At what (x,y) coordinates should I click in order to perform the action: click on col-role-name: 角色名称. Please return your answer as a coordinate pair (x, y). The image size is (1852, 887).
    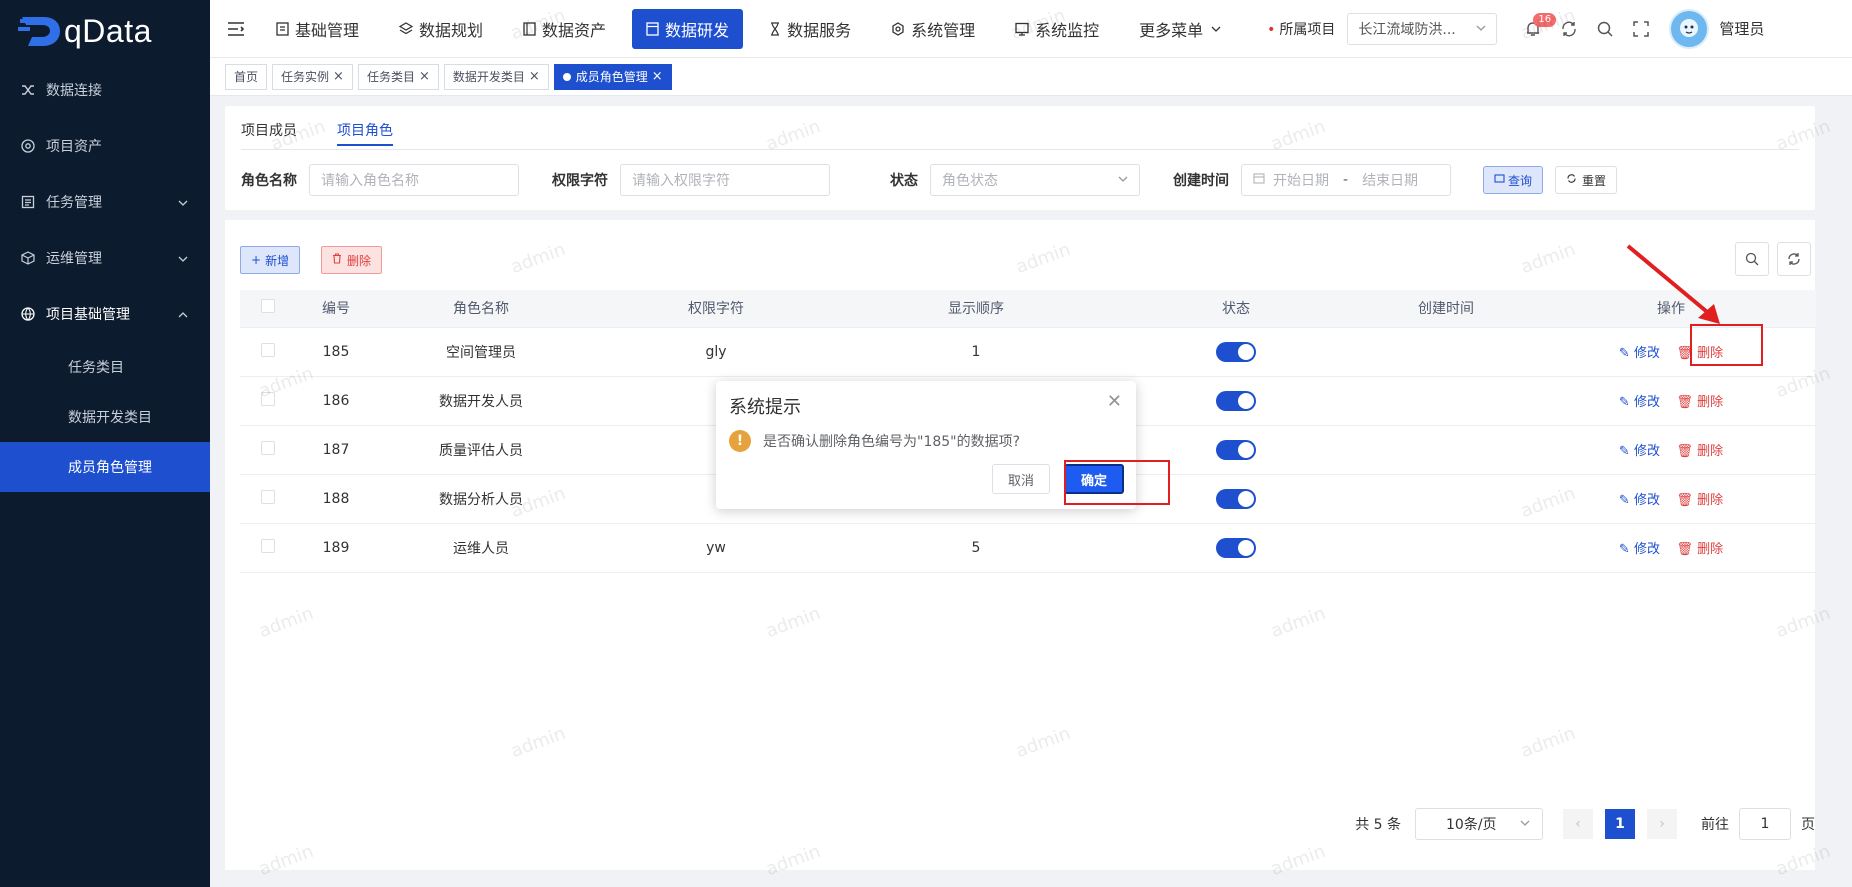
    Looking at the image, I should click on (481, 309).